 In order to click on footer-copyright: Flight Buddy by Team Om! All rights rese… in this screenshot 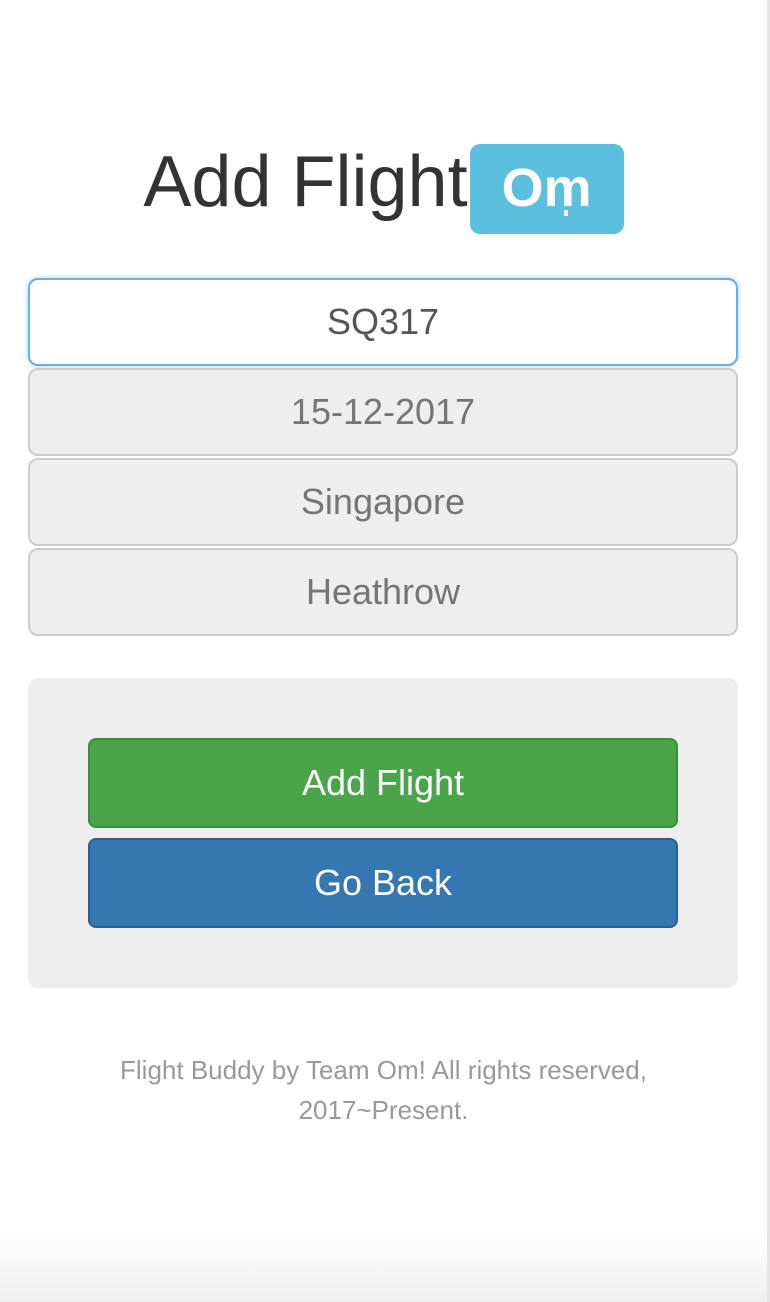, I will do `click(383, 1070)`.